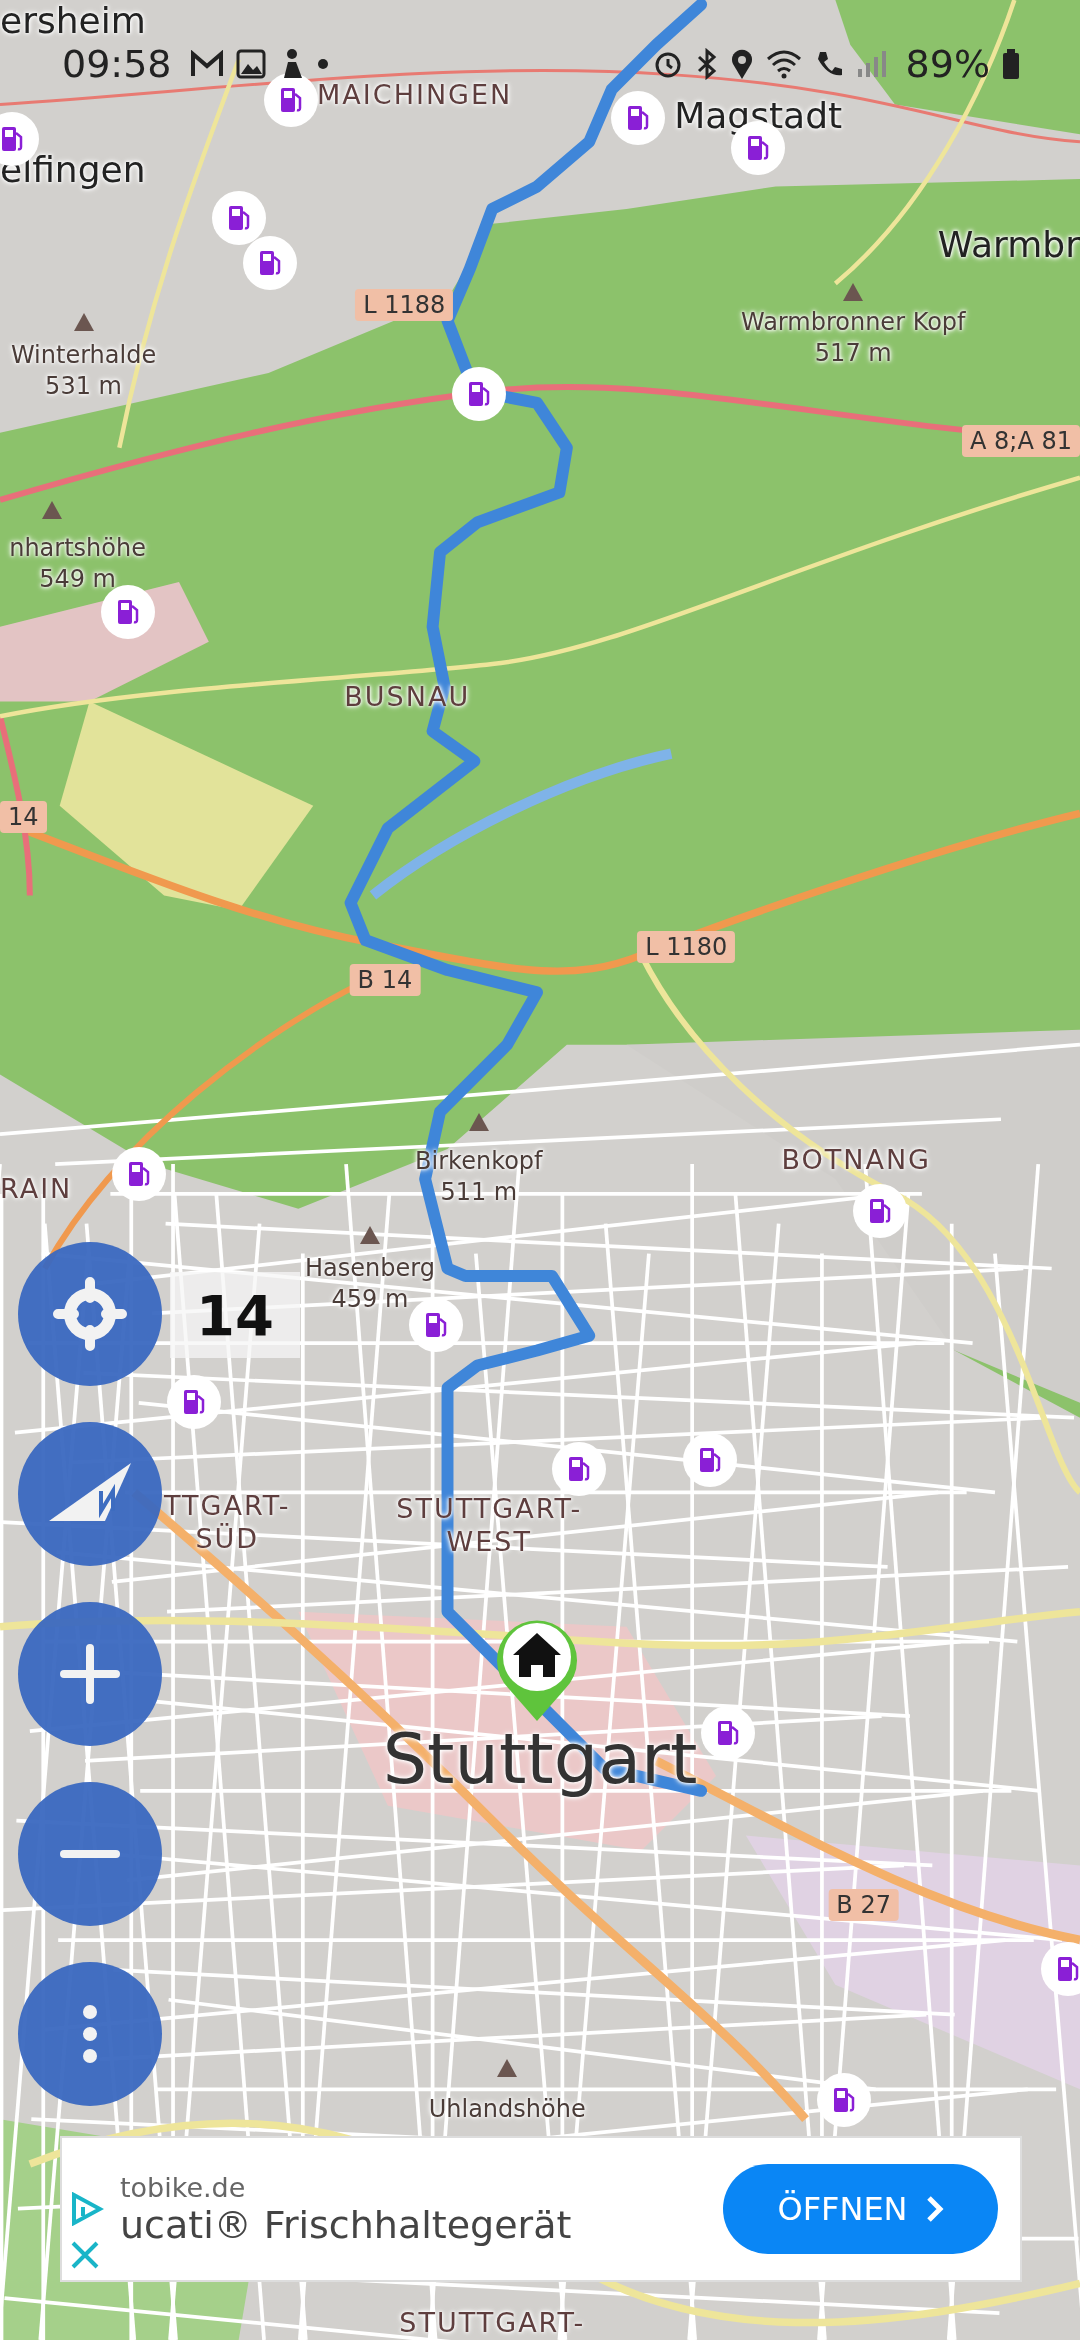 The height and width of the screenshot is (2340, 1080). What do you see at coordinates (370, 1269) in the screenshot?
I see `map-label: Hasenberg` at bounding box center [370, 1269].